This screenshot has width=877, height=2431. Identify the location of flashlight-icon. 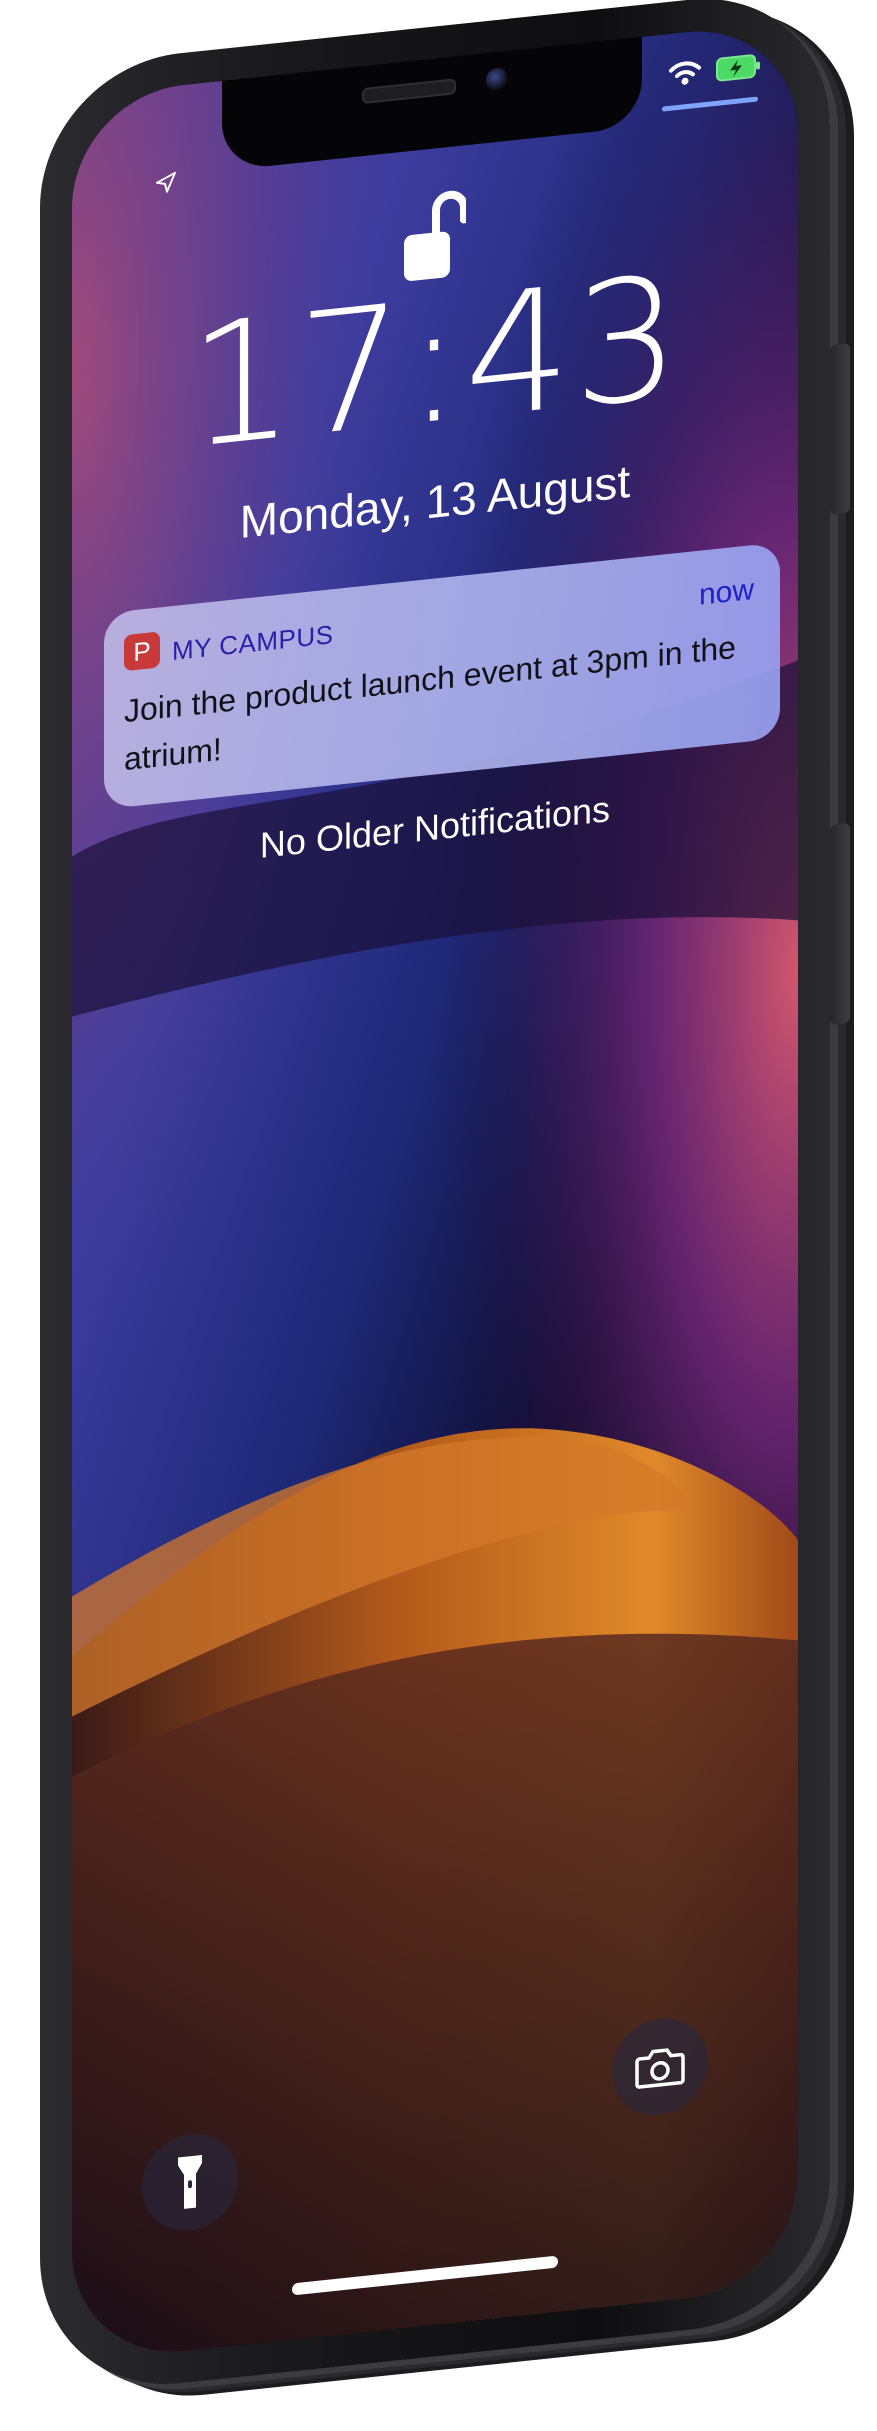
(190, 2181).